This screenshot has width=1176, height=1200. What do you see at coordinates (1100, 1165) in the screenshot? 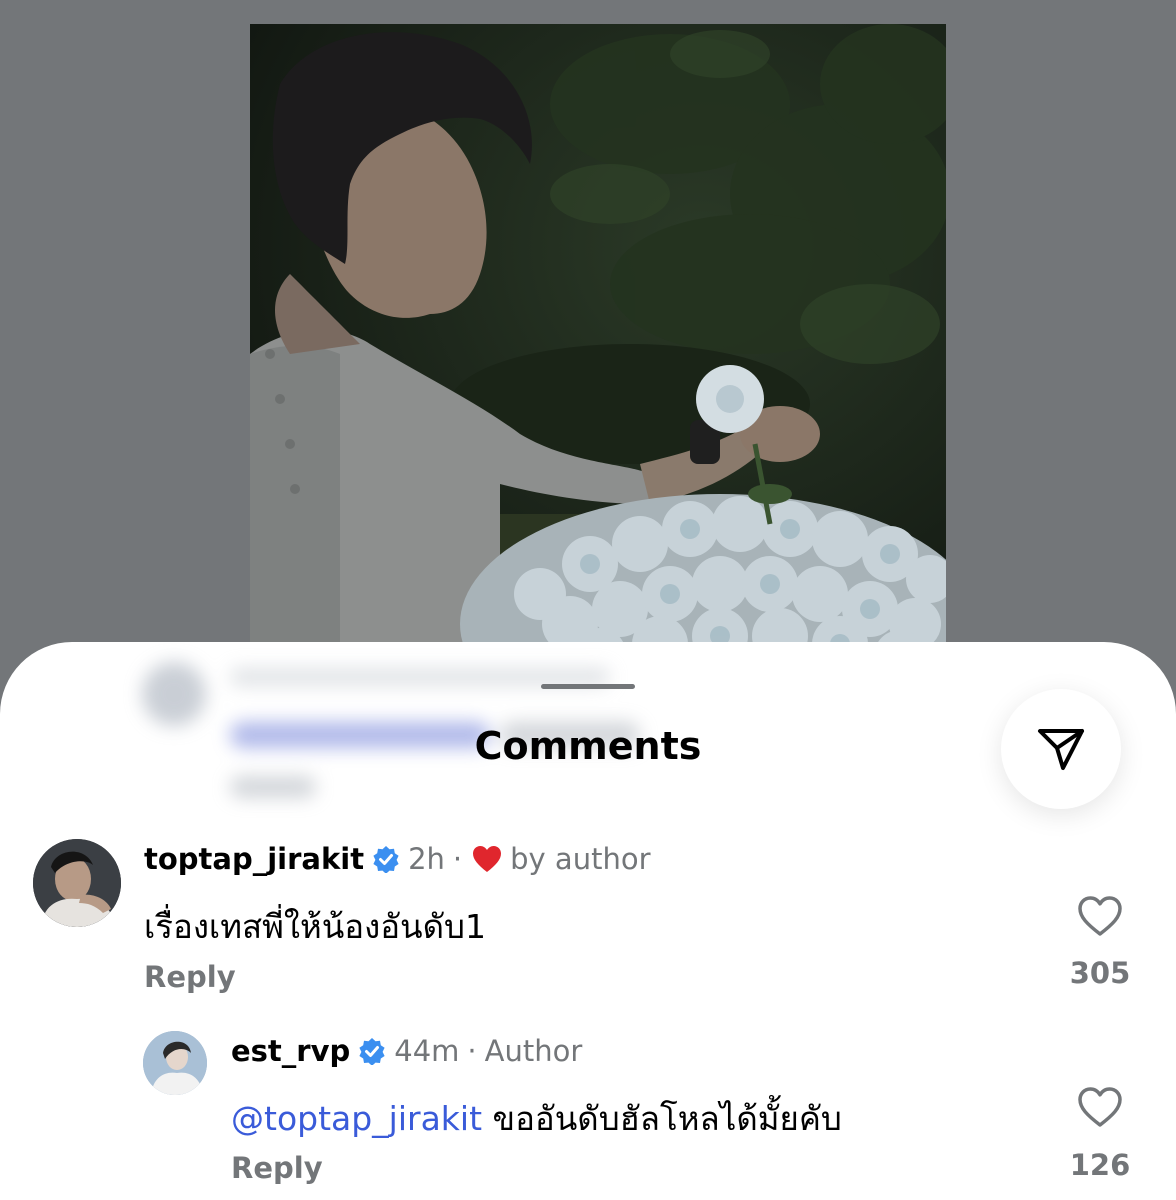
I see `like-count: 126` at bounding box center [1100, 1165].